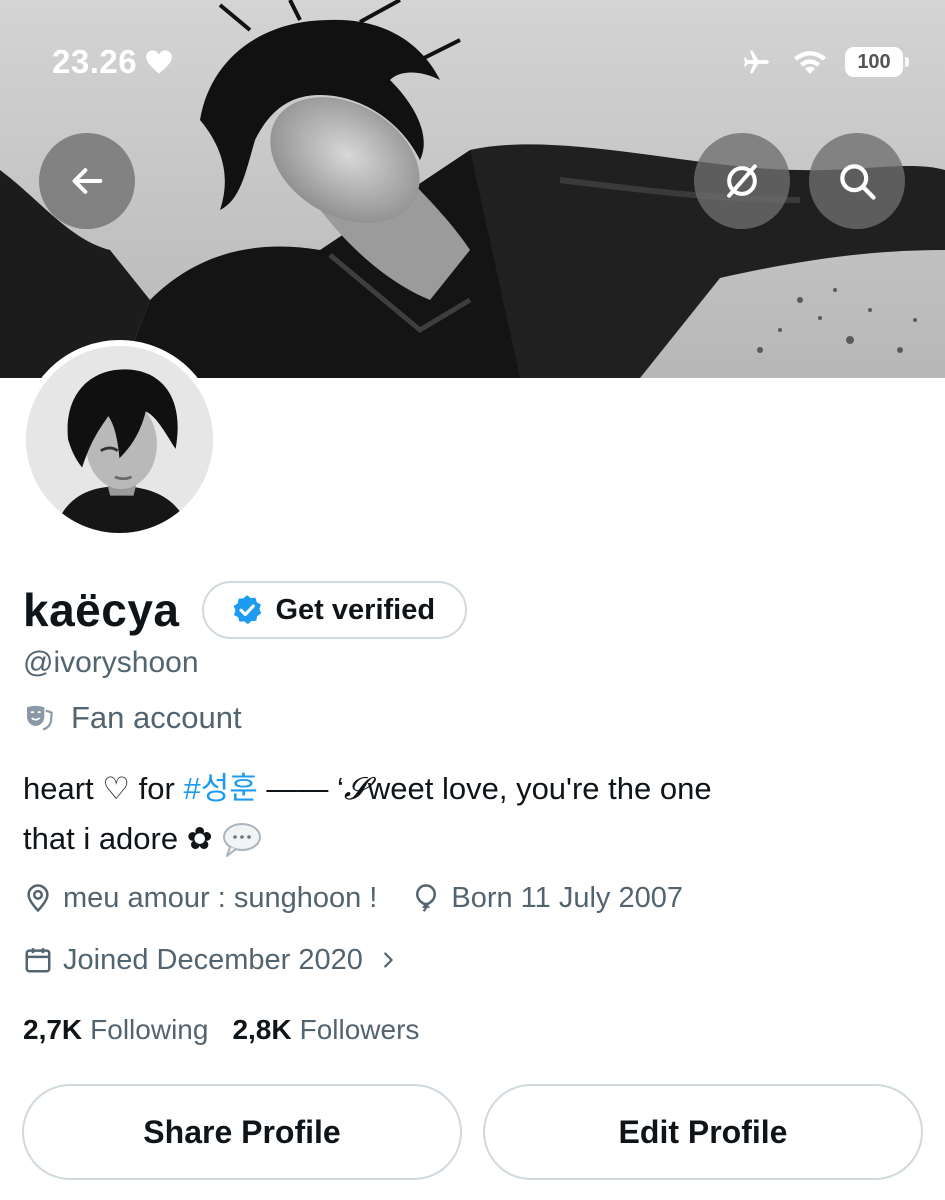 This screenshot has width=945, height=1200. I want to click on translate-button, so click(742, 181).